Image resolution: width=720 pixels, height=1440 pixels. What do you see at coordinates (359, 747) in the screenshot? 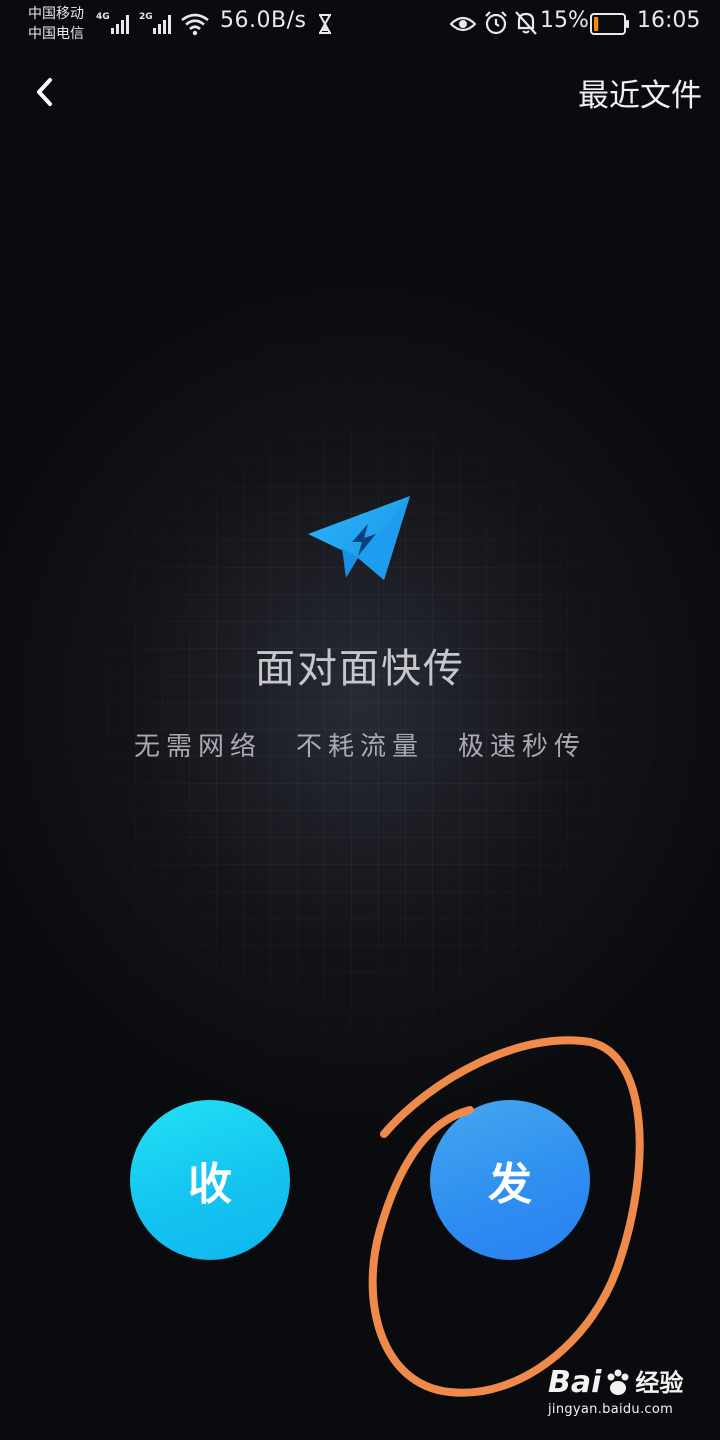
I see `feature-item: 不耗流量` at bounding box center [359, 747].